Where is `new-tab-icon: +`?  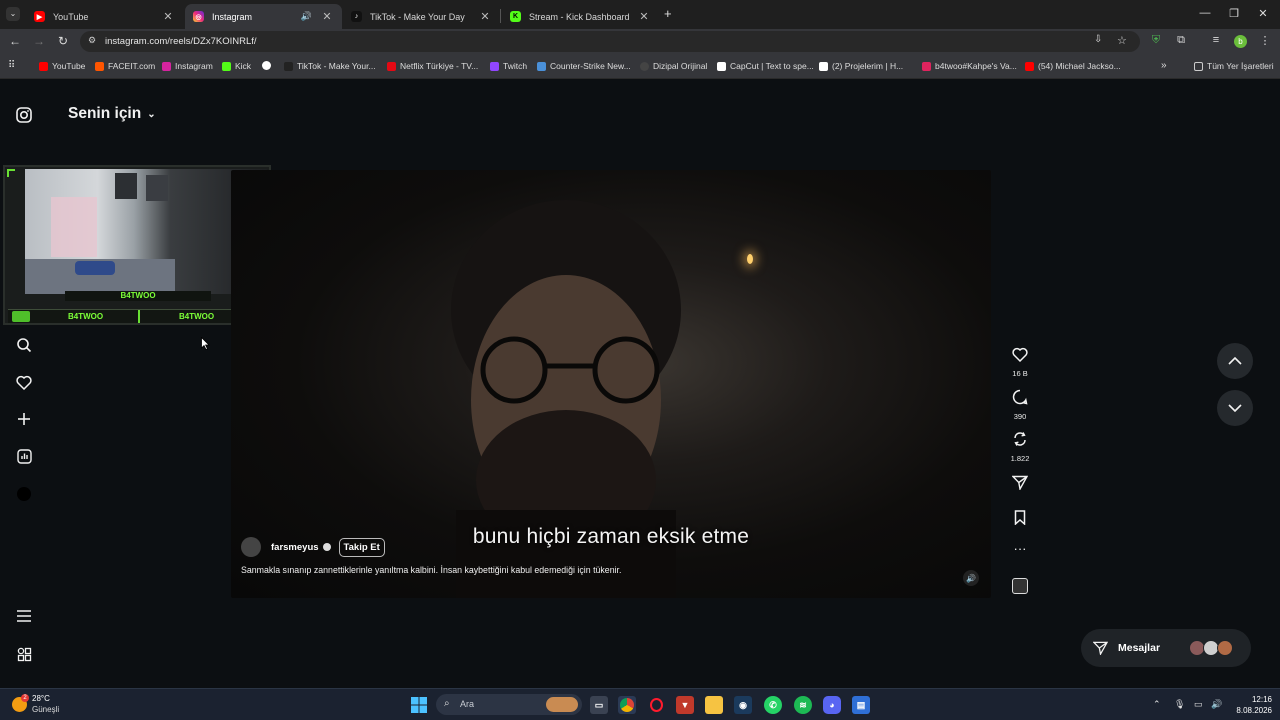 new-tab-icon: + is located at coordinates (668, 13).